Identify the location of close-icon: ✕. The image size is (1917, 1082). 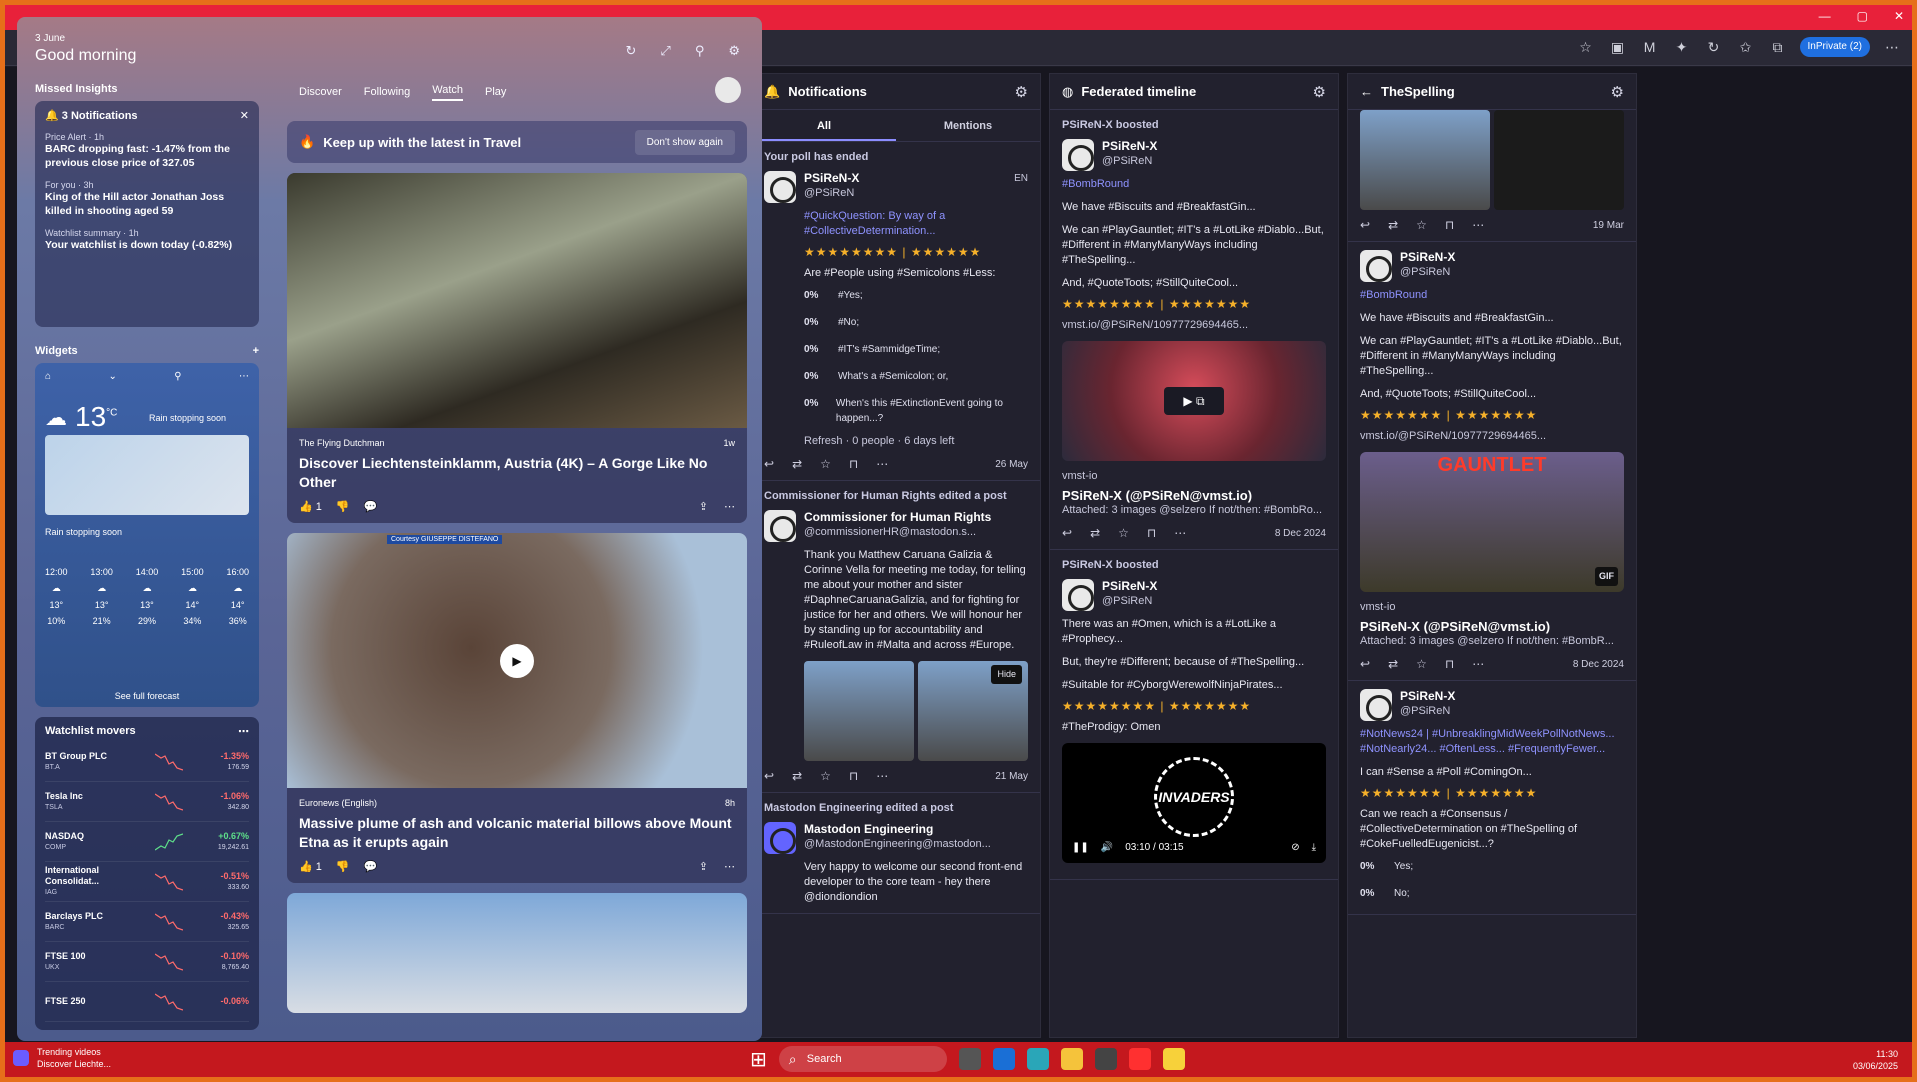
(1899, 16).